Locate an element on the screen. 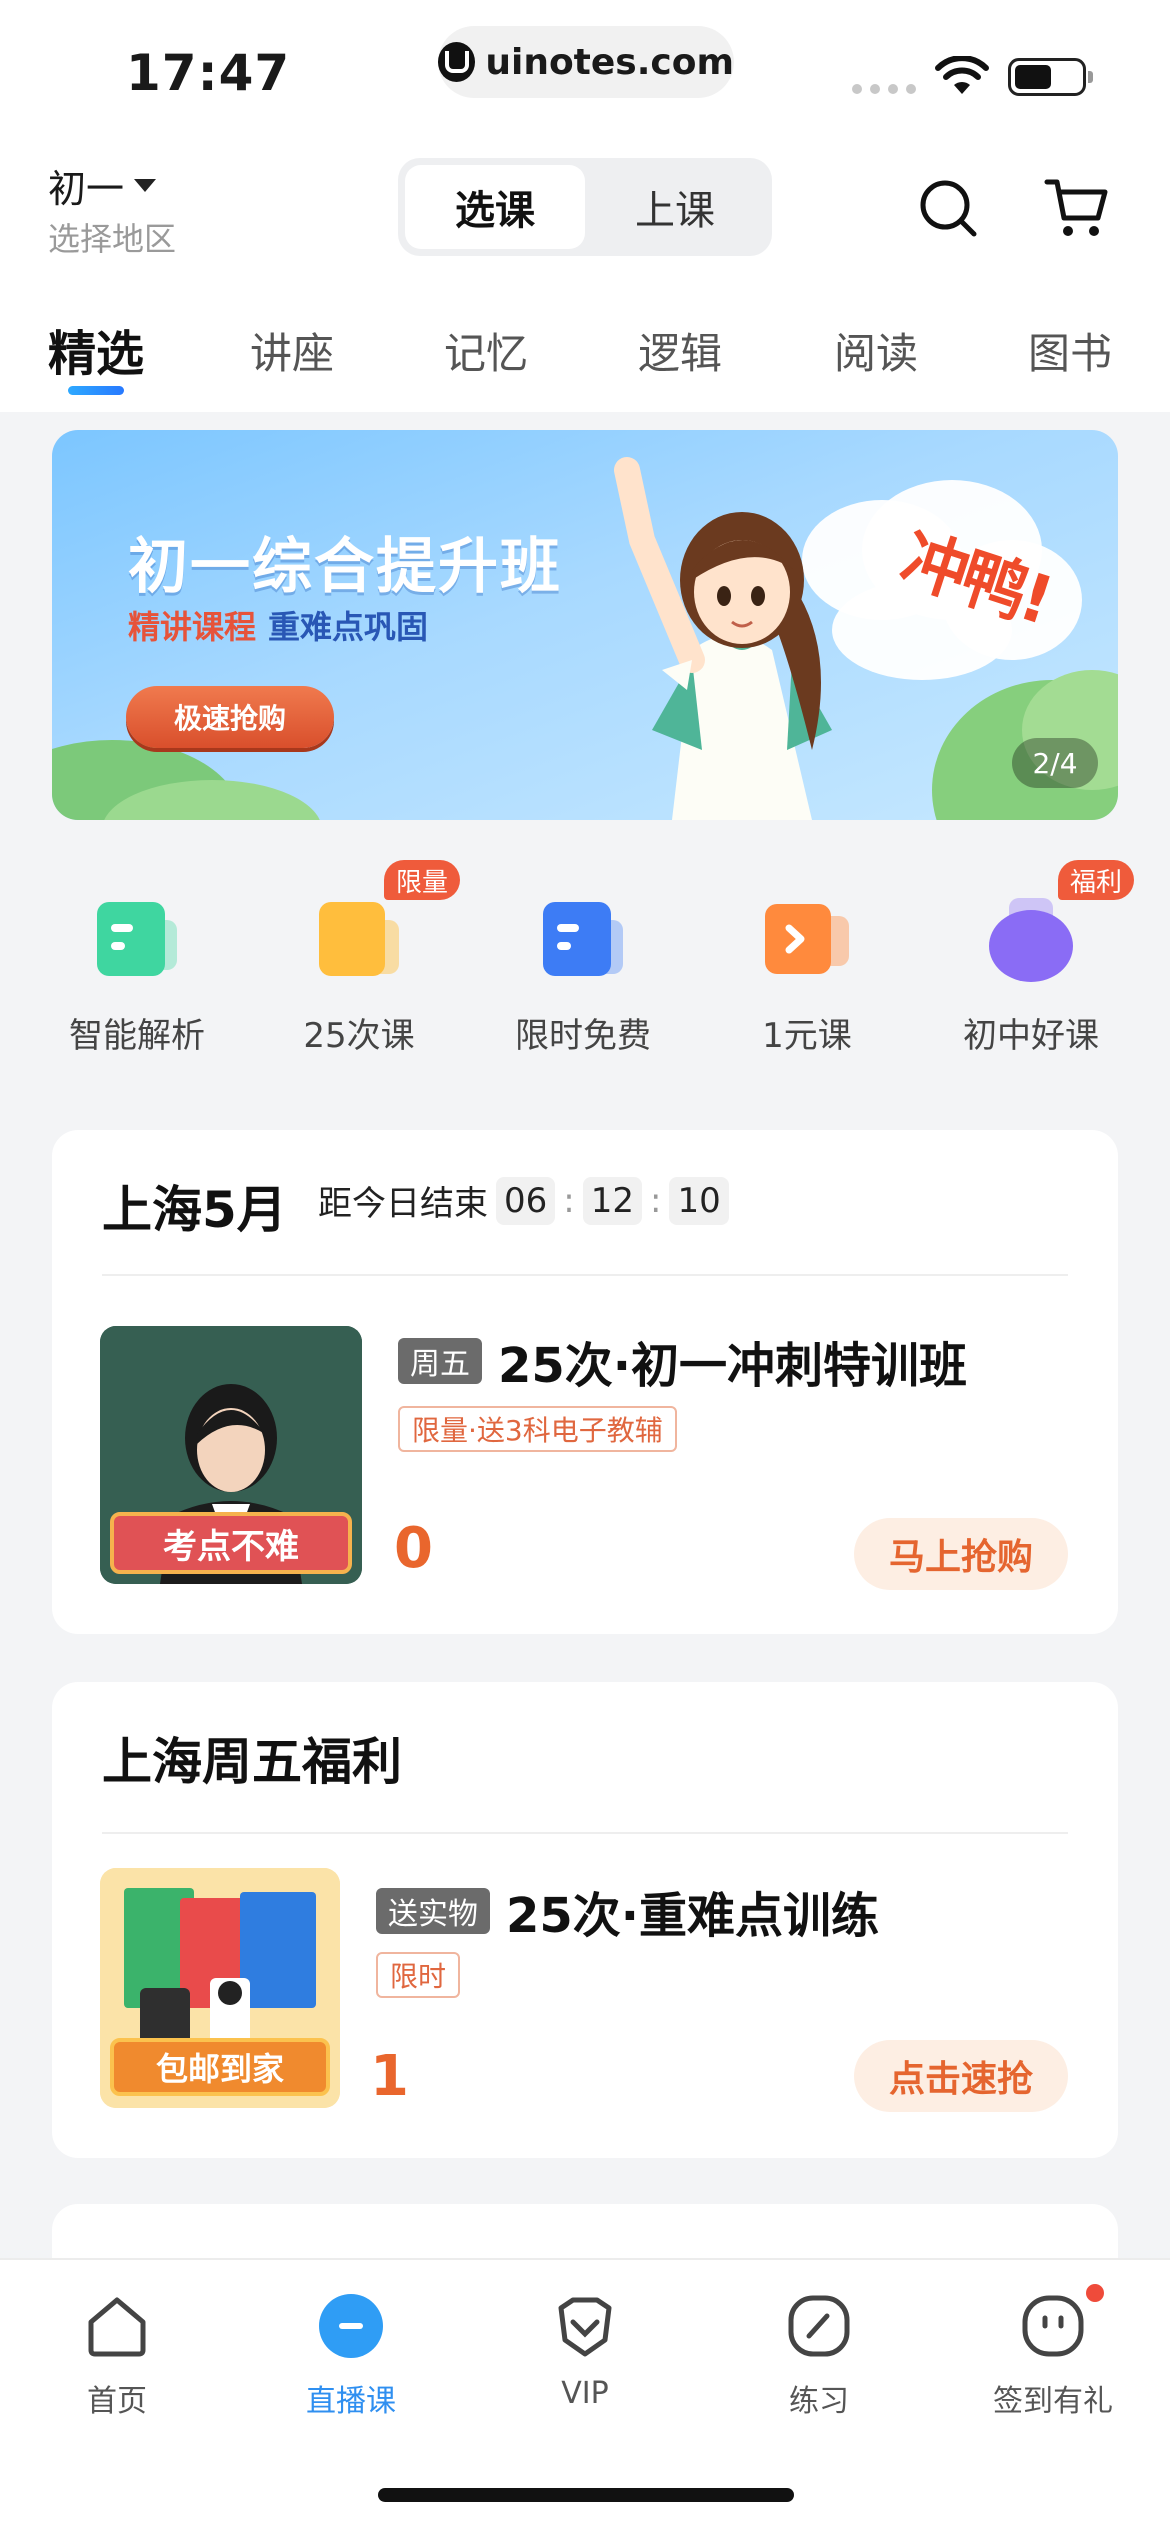 The height and width of the screenshot is (2532, 1170). free-limited-icon is located at coordinates (583, 939).